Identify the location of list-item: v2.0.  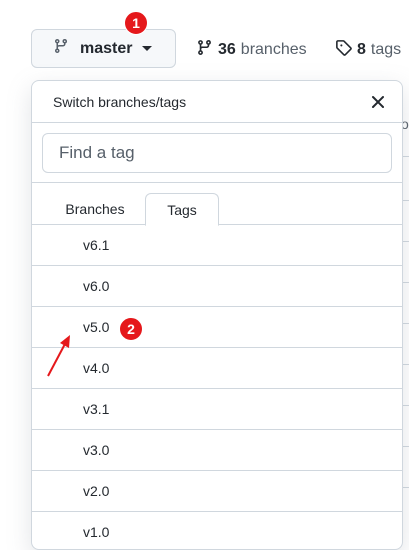
(217, 491).